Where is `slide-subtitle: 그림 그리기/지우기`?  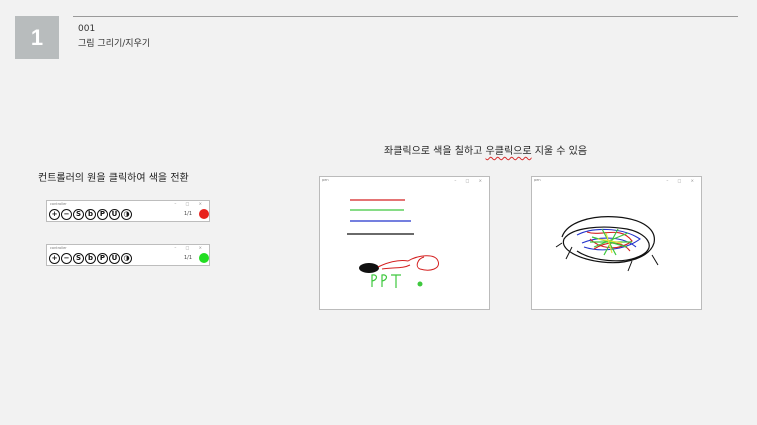 slide-subtitle: 그림 그리기/지우기 is located at coordinates (114, 44).